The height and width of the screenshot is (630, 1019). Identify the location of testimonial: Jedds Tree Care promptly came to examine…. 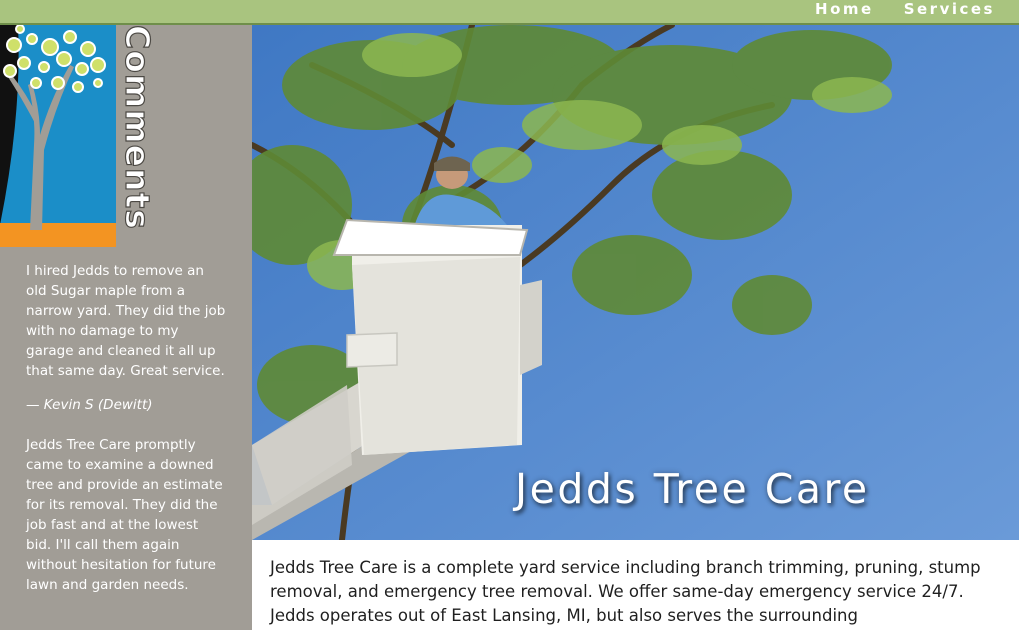
(126, 515).